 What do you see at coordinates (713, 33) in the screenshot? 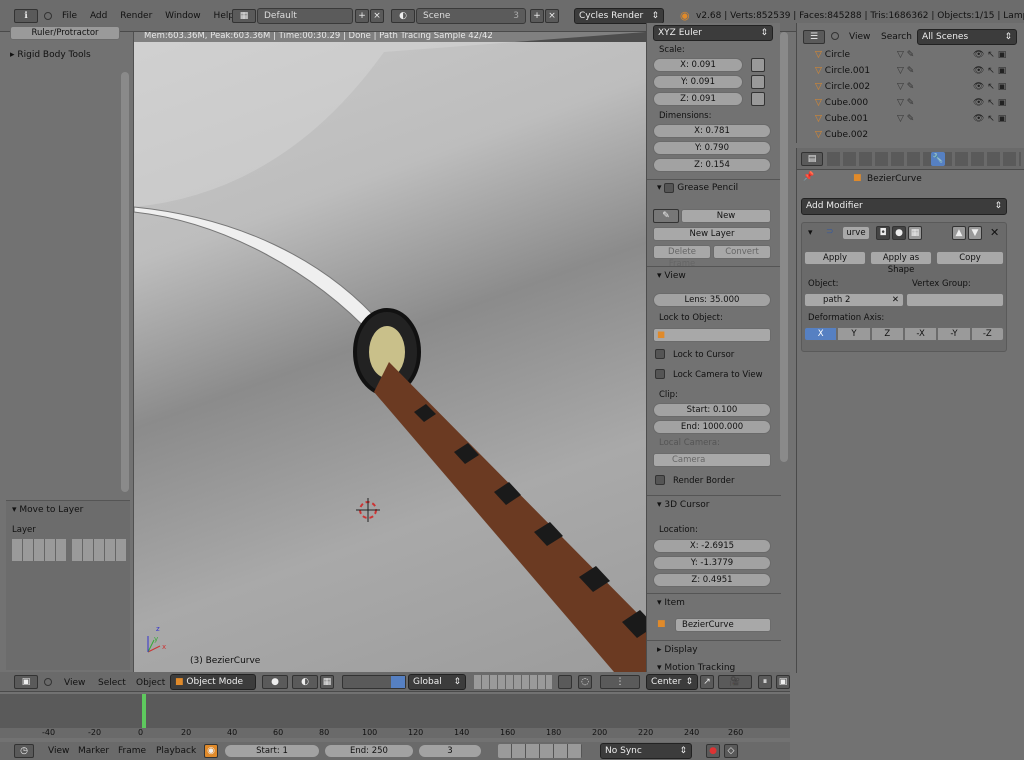
I see `rotation-mode-select: XYZ Euler ⇕` at bounding box center [713, 33].